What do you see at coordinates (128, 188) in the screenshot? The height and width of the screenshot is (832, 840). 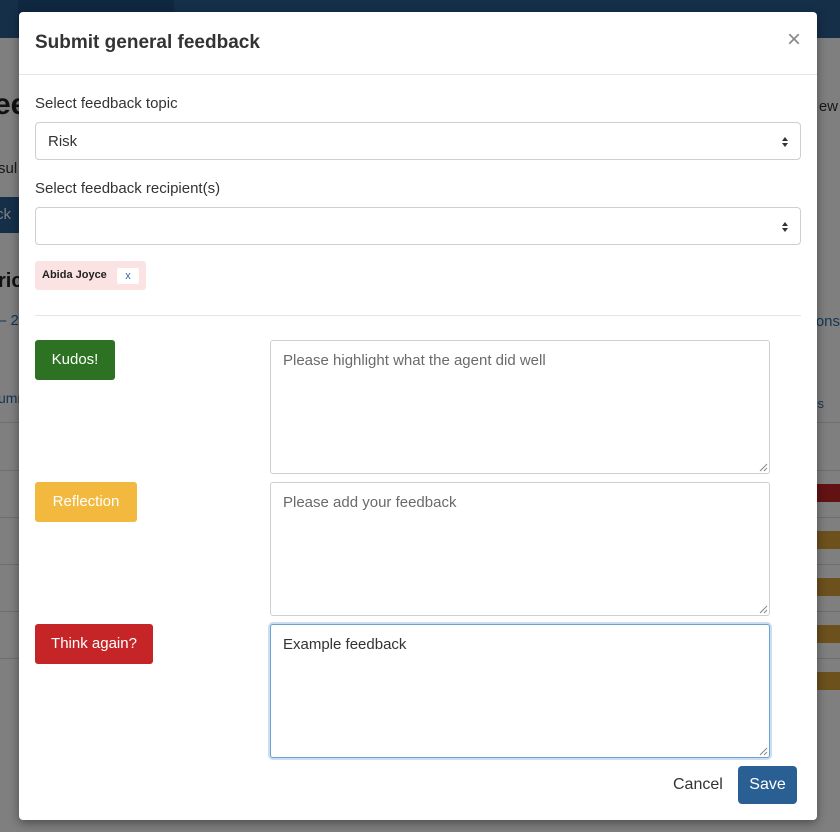 I see `recipients-label: Select feedback recipient(s)` at bounding box center [128, 188].